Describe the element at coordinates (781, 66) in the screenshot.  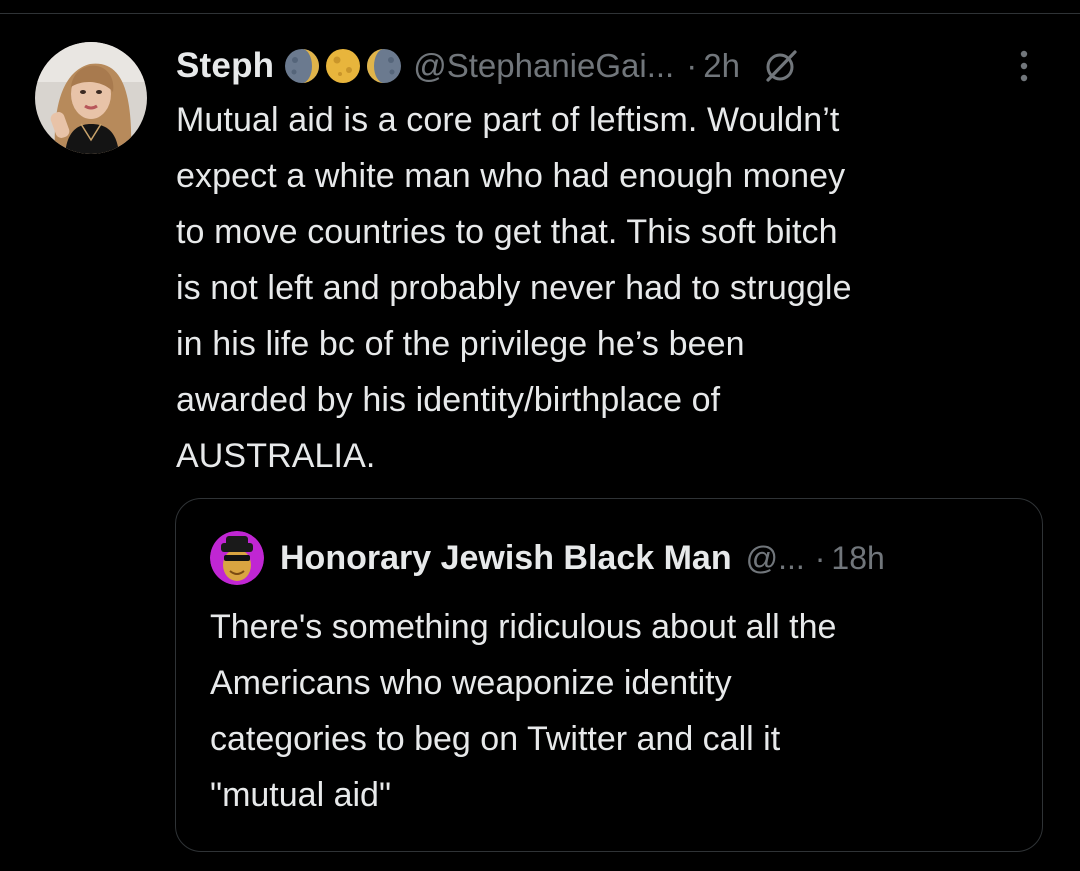
I see `grok-icon` at that location.